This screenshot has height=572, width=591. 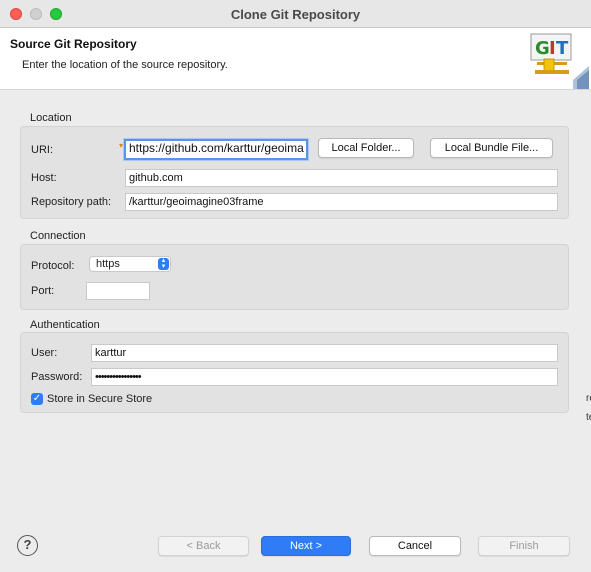 What do you see at coordinates (44, 353) in the screenshot?
I see `user-label: User:` at bounding box center [44, 353].